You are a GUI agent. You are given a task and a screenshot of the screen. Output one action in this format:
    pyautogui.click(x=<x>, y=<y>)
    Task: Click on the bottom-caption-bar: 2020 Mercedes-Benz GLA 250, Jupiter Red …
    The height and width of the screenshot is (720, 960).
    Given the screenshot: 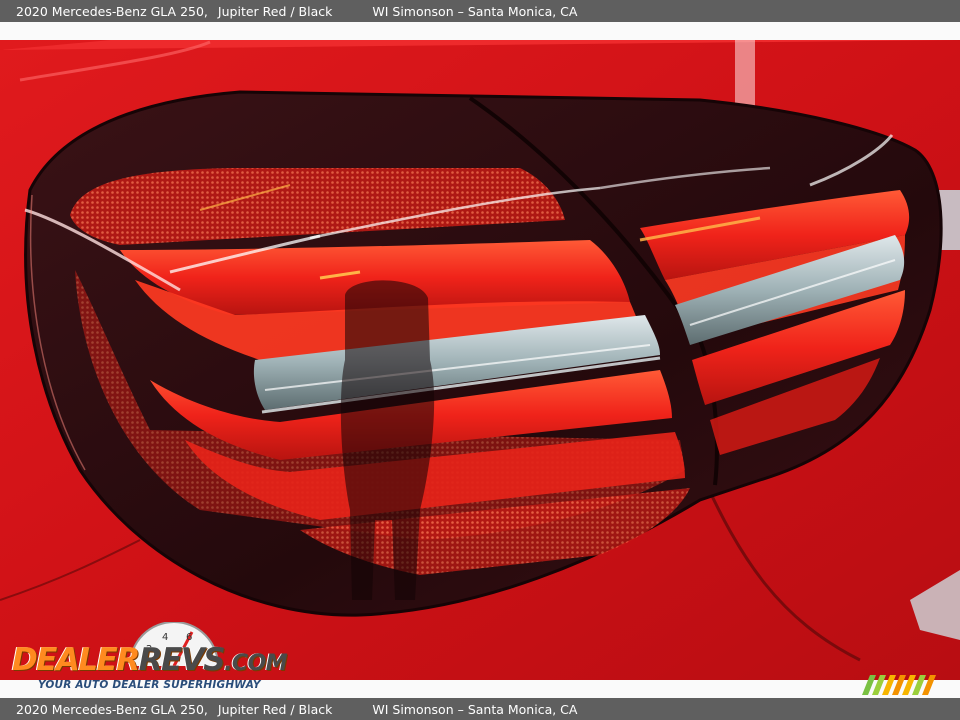 What is the action you would take?
    pyautogui.click(x=480, y=709)
    